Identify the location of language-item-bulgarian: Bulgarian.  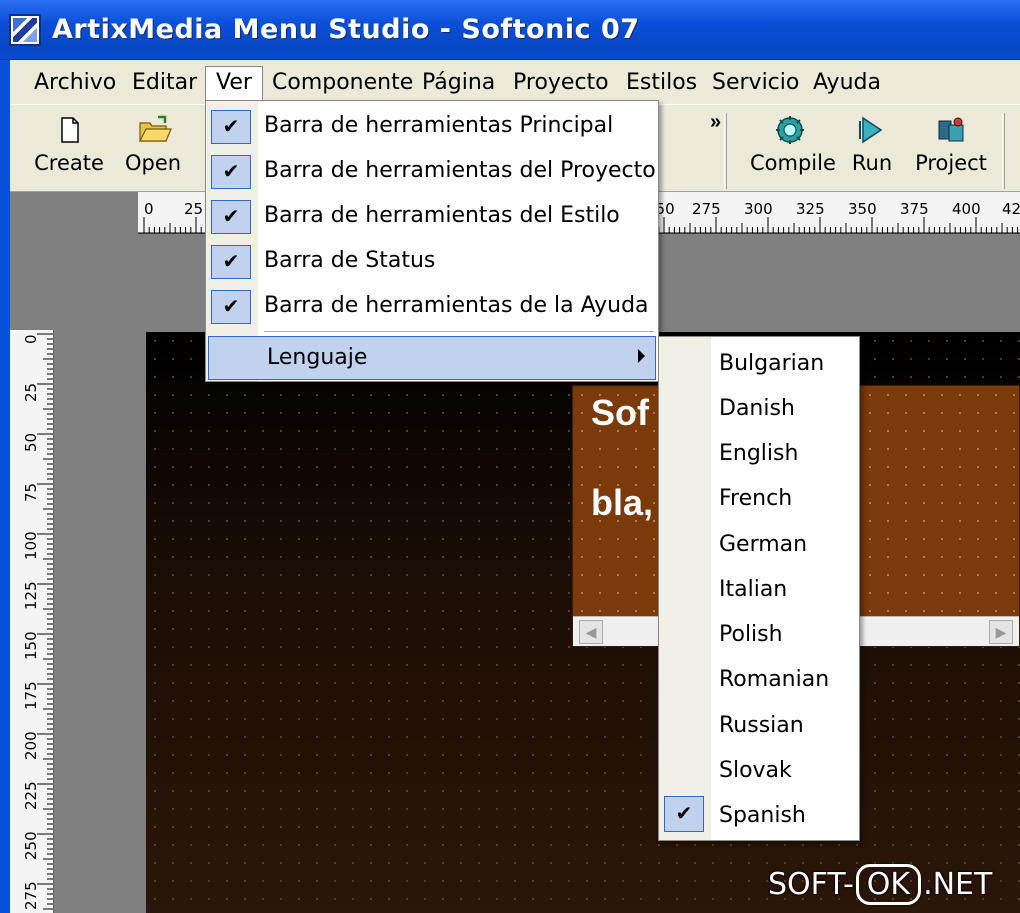
(759, 363).